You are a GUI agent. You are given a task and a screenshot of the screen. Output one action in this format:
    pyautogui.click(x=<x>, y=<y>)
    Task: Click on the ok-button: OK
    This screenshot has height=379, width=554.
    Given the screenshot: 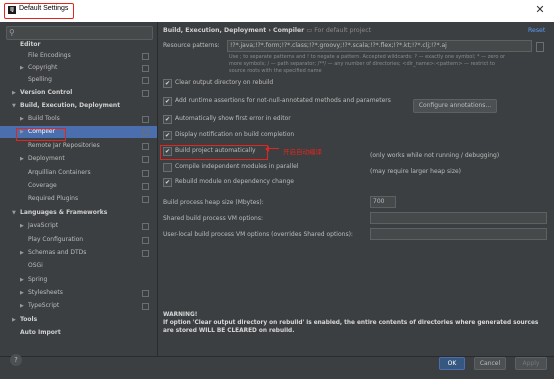 What is the action you would take?
    pyautogui.click(x=452, y=363)
    